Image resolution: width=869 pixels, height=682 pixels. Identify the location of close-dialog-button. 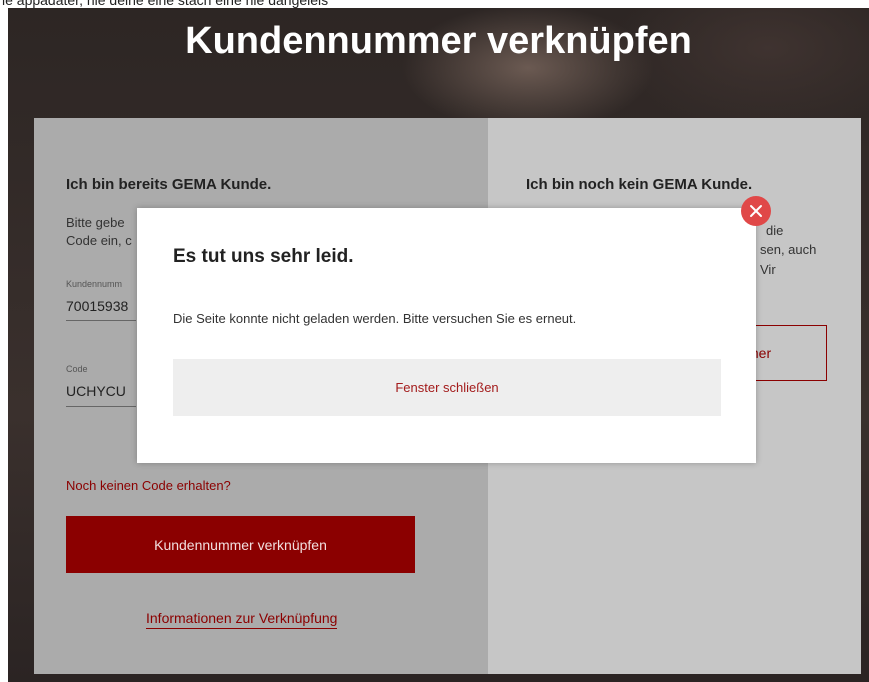
(756, 211).